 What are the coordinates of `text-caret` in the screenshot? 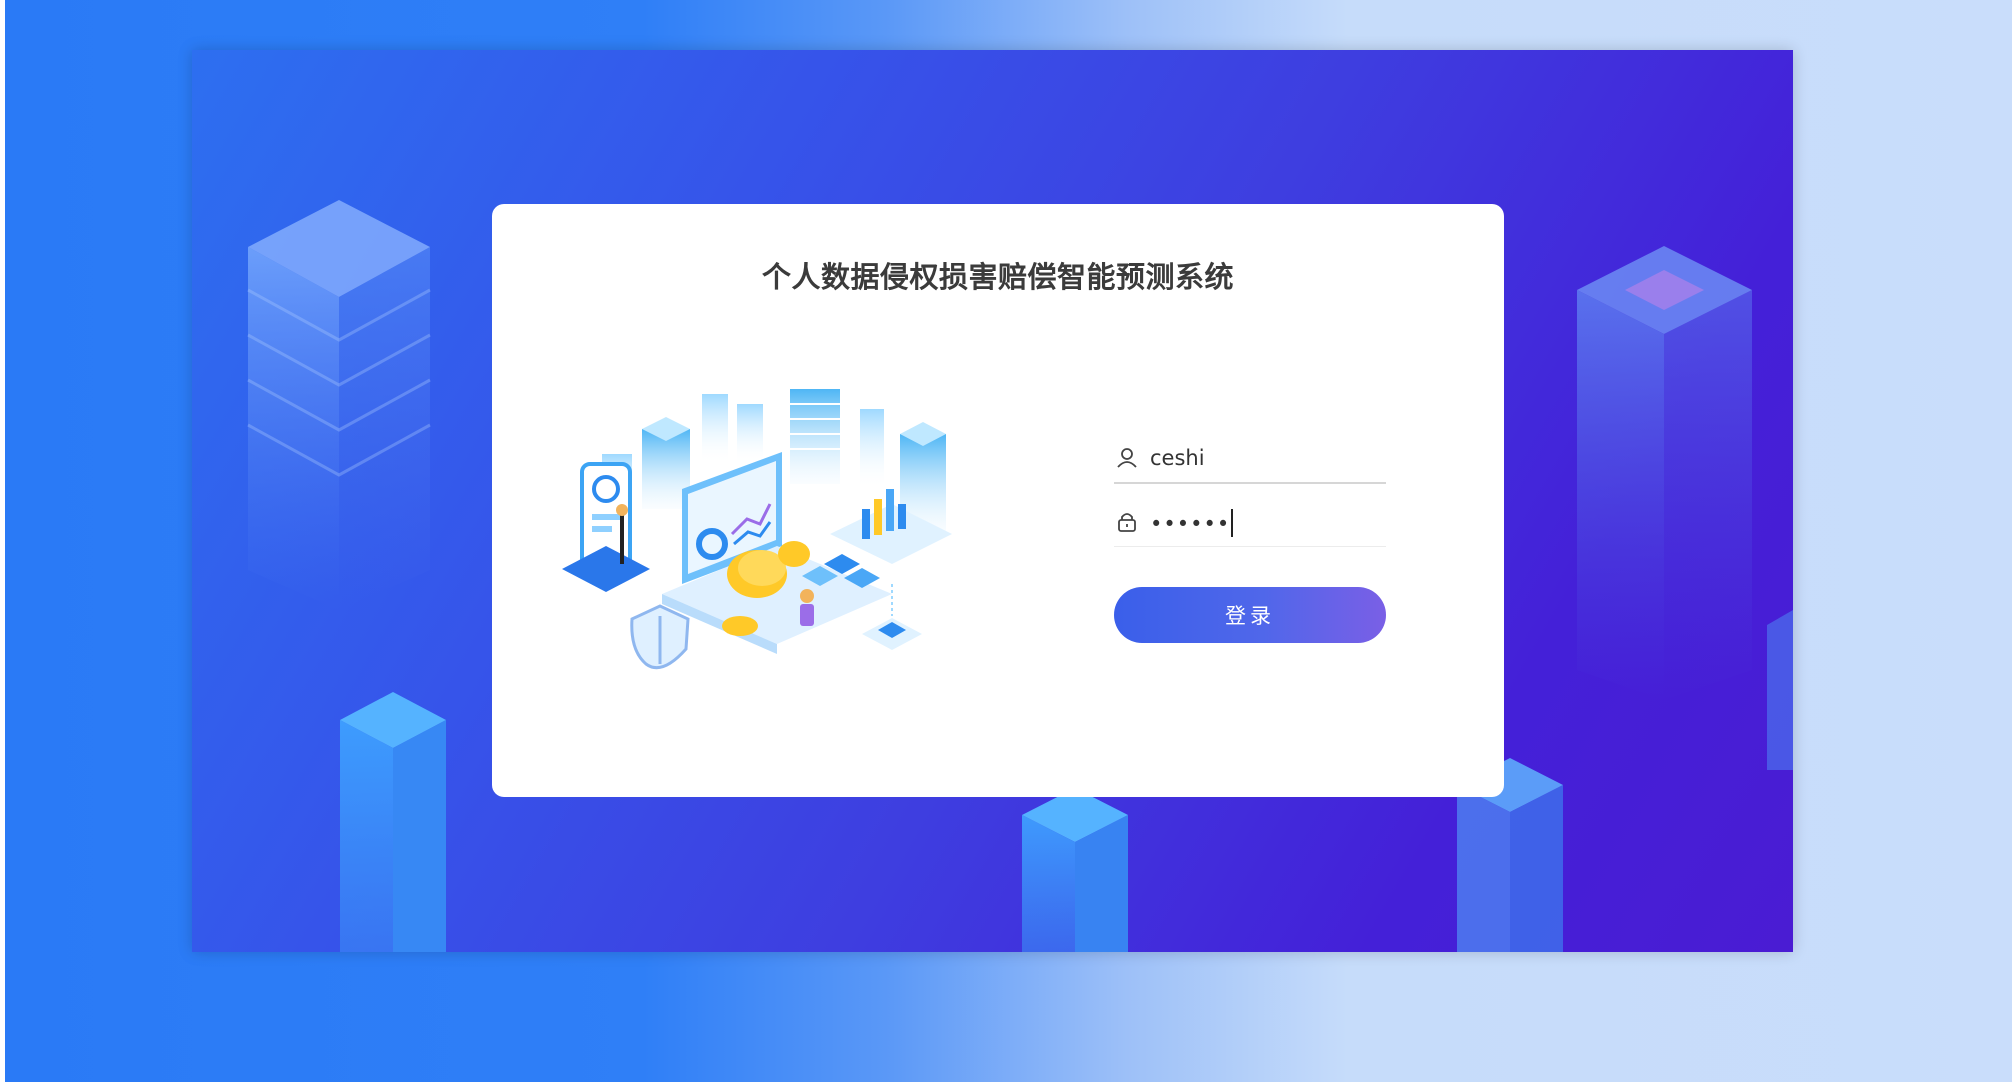 It's located at (1232, 523).